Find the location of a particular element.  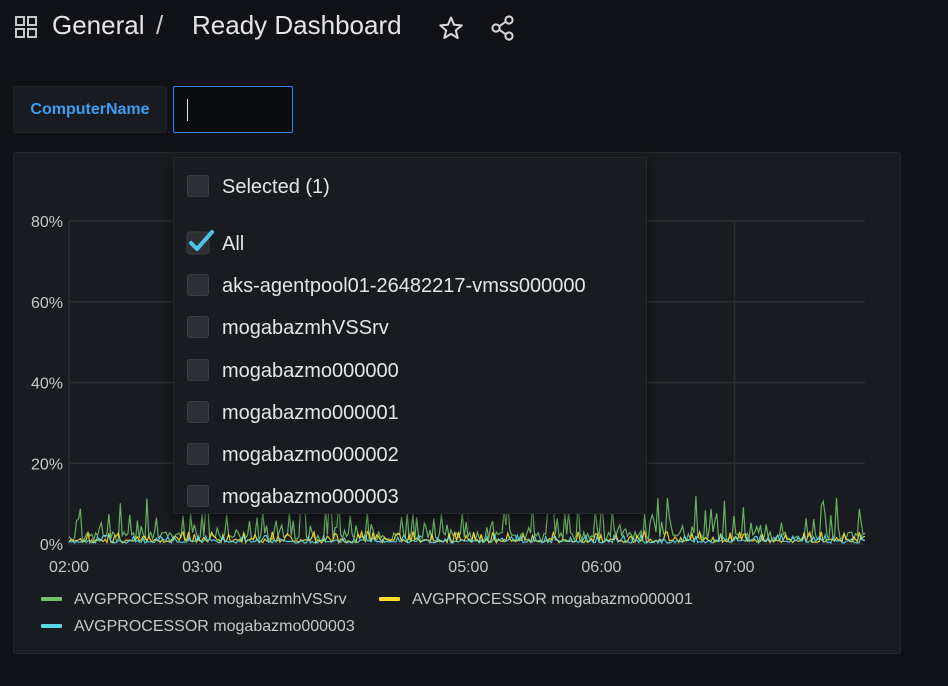

legend-item: AVGPROCESSOR mogabazmo000003 is located at coordinates (198, 627).